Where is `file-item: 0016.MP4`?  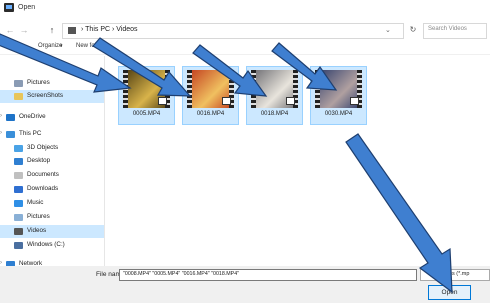 file-item: 0016.MP4 is located at coordinates (210, 95).